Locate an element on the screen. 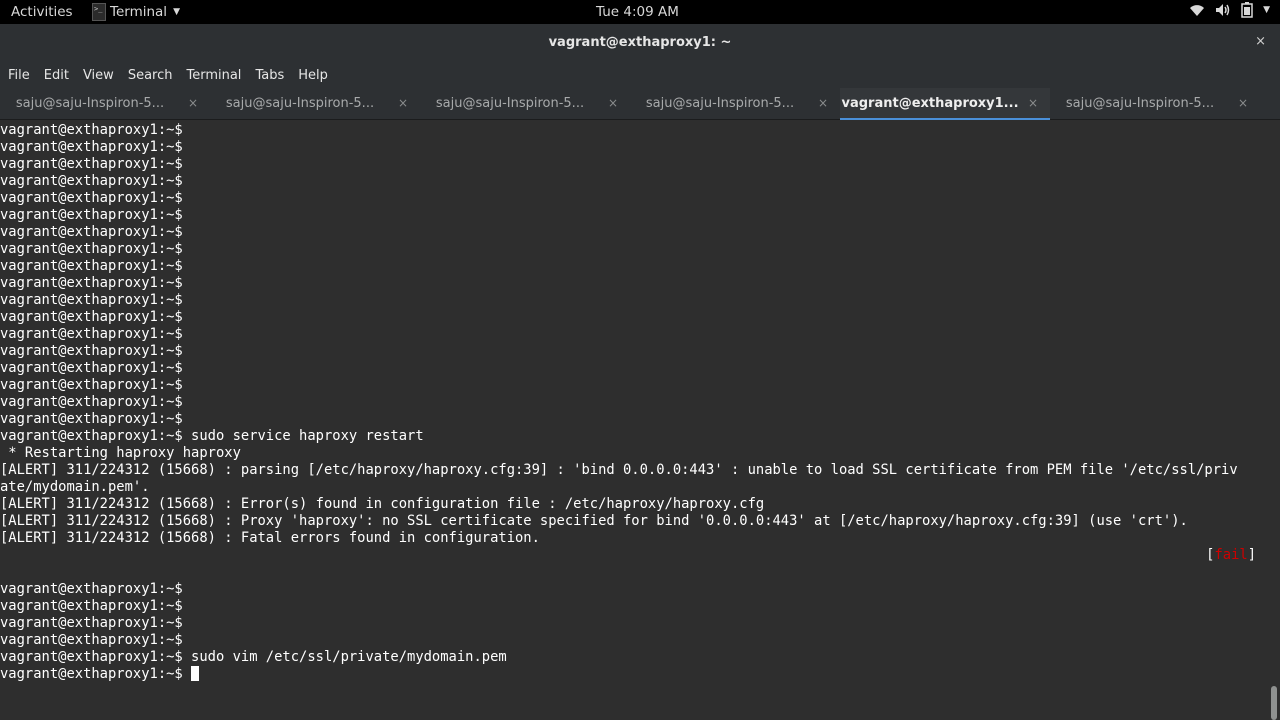  app-menu: Terminal ▼ is located at coordinates (136, 12).